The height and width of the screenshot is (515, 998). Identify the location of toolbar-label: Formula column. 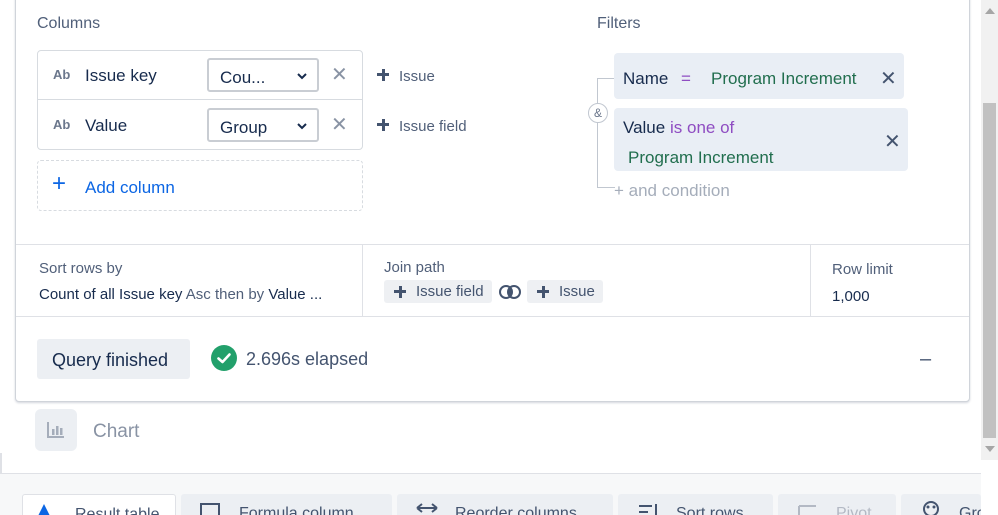
(296, 510).